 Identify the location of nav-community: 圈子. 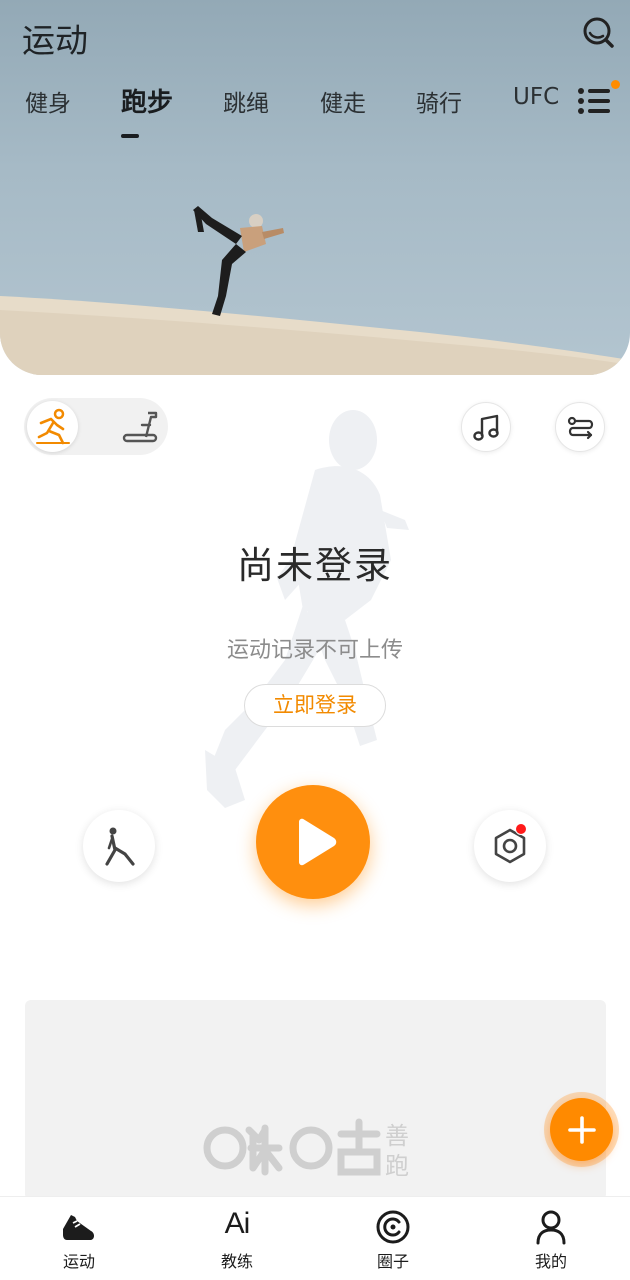
(393, 1238).